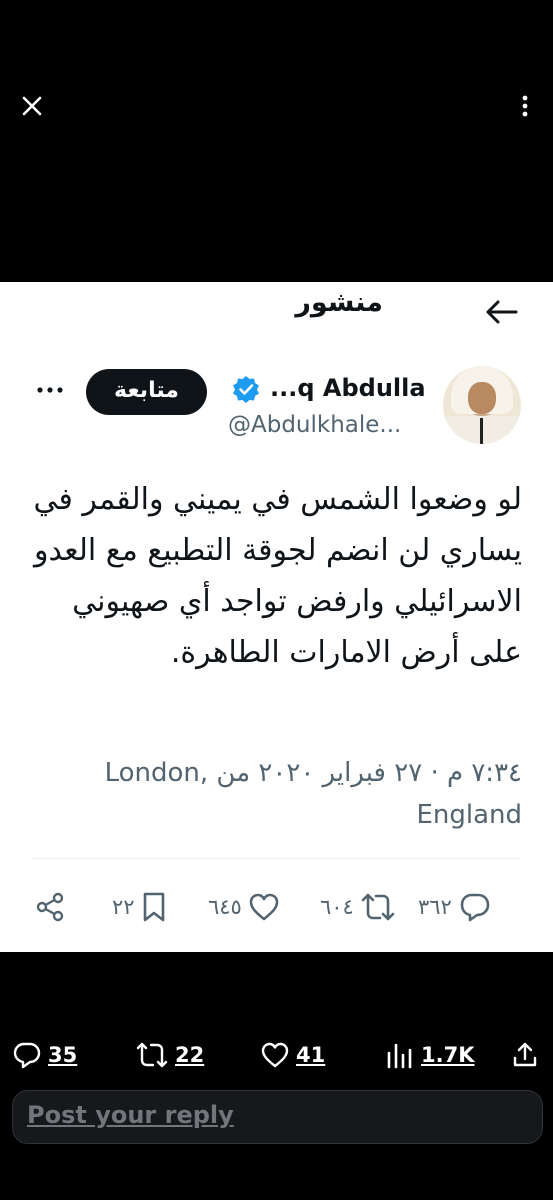 The image size is (553, 1200). I want to click on reposts-count: 22, so click(190, 1055).